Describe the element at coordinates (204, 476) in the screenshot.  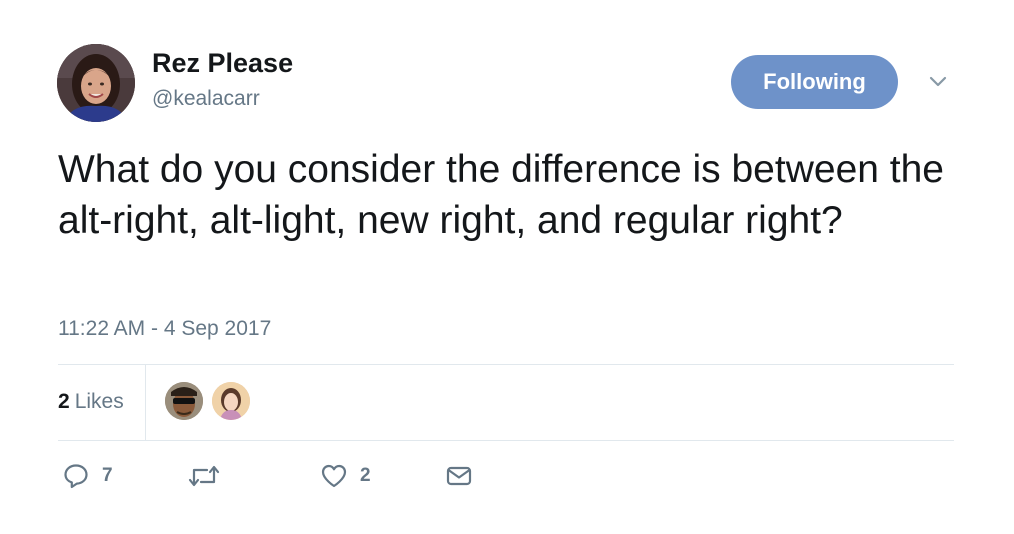
I see `retweet-icon` at that location.